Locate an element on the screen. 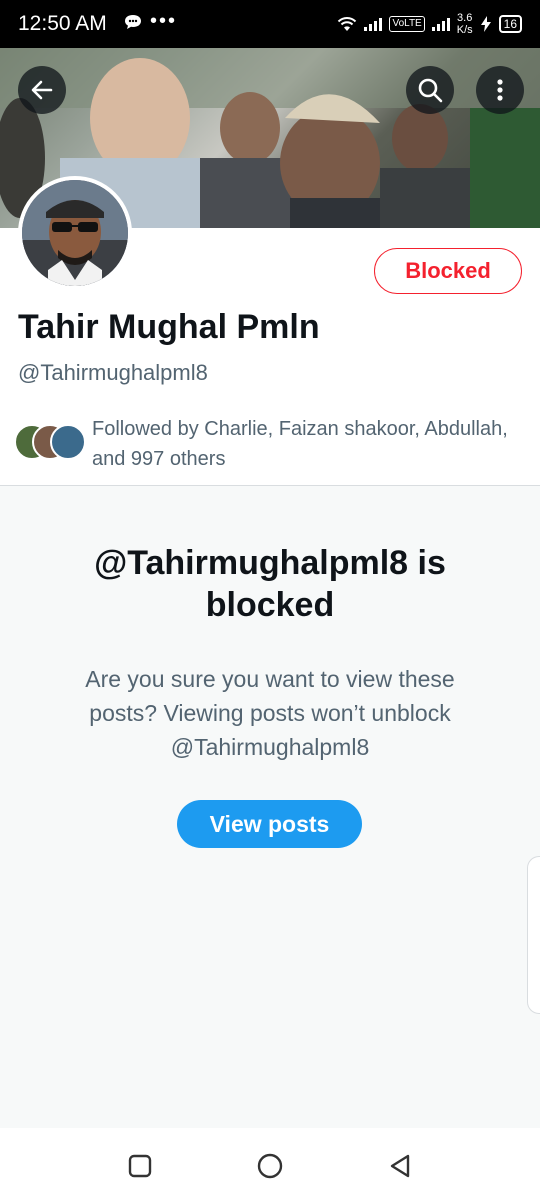 The height and width of the screenshot is (1200, 540). status-time: 12:50 AM is located at coordinates (62, 23).